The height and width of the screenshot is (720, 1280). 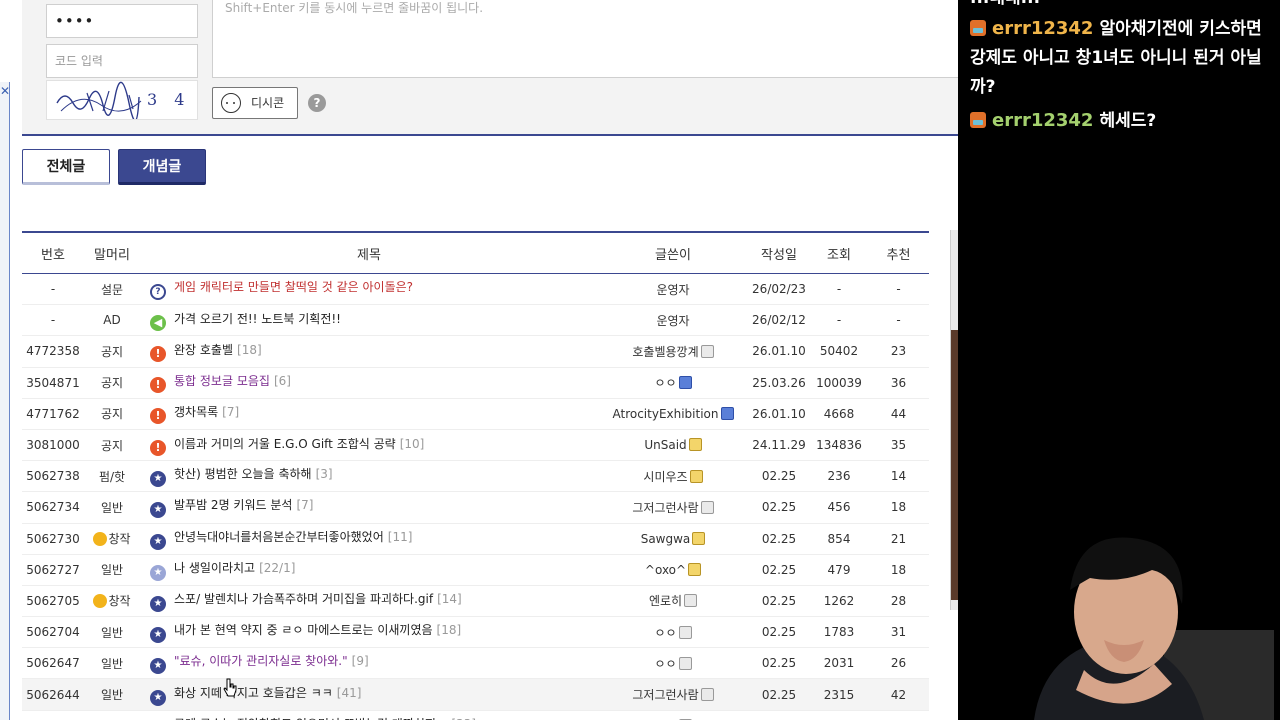 I want to click on post-writer: Sawgwa, so click(x=673, y=539).